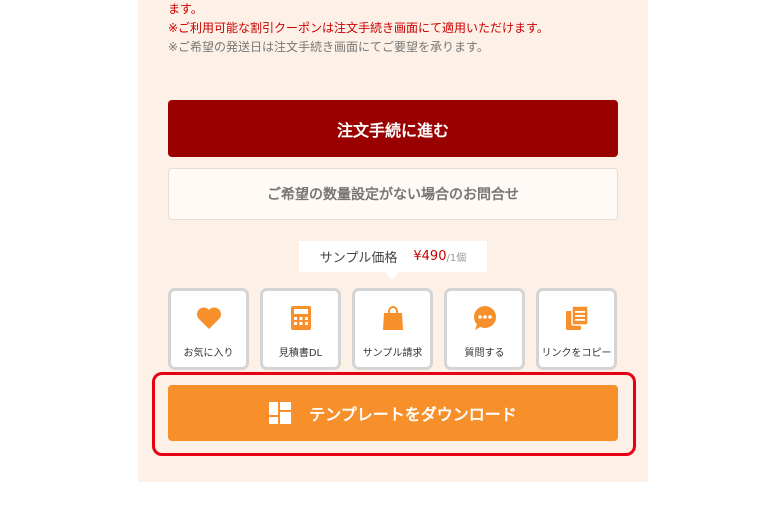 The width and height of the screenshot is (780, 510). What do you see at coordinates (393, 128) in the screenshot?
I see `proceed-to-order-button: 注文手続に進む` at bounding box center [393, 128].